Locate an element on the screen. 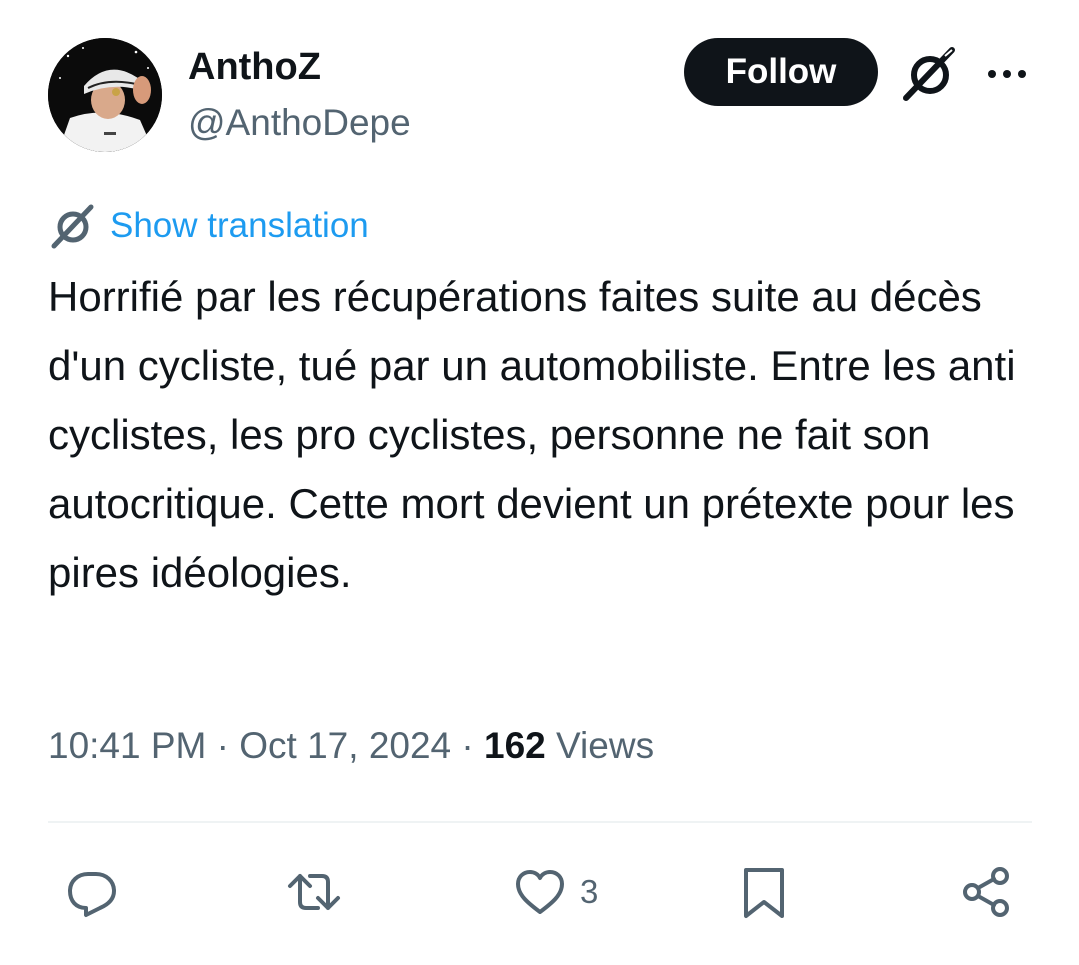 The height and width of the screenshot is (965, 1079). translate-row: Show translation is located at coordinates (208, 226).